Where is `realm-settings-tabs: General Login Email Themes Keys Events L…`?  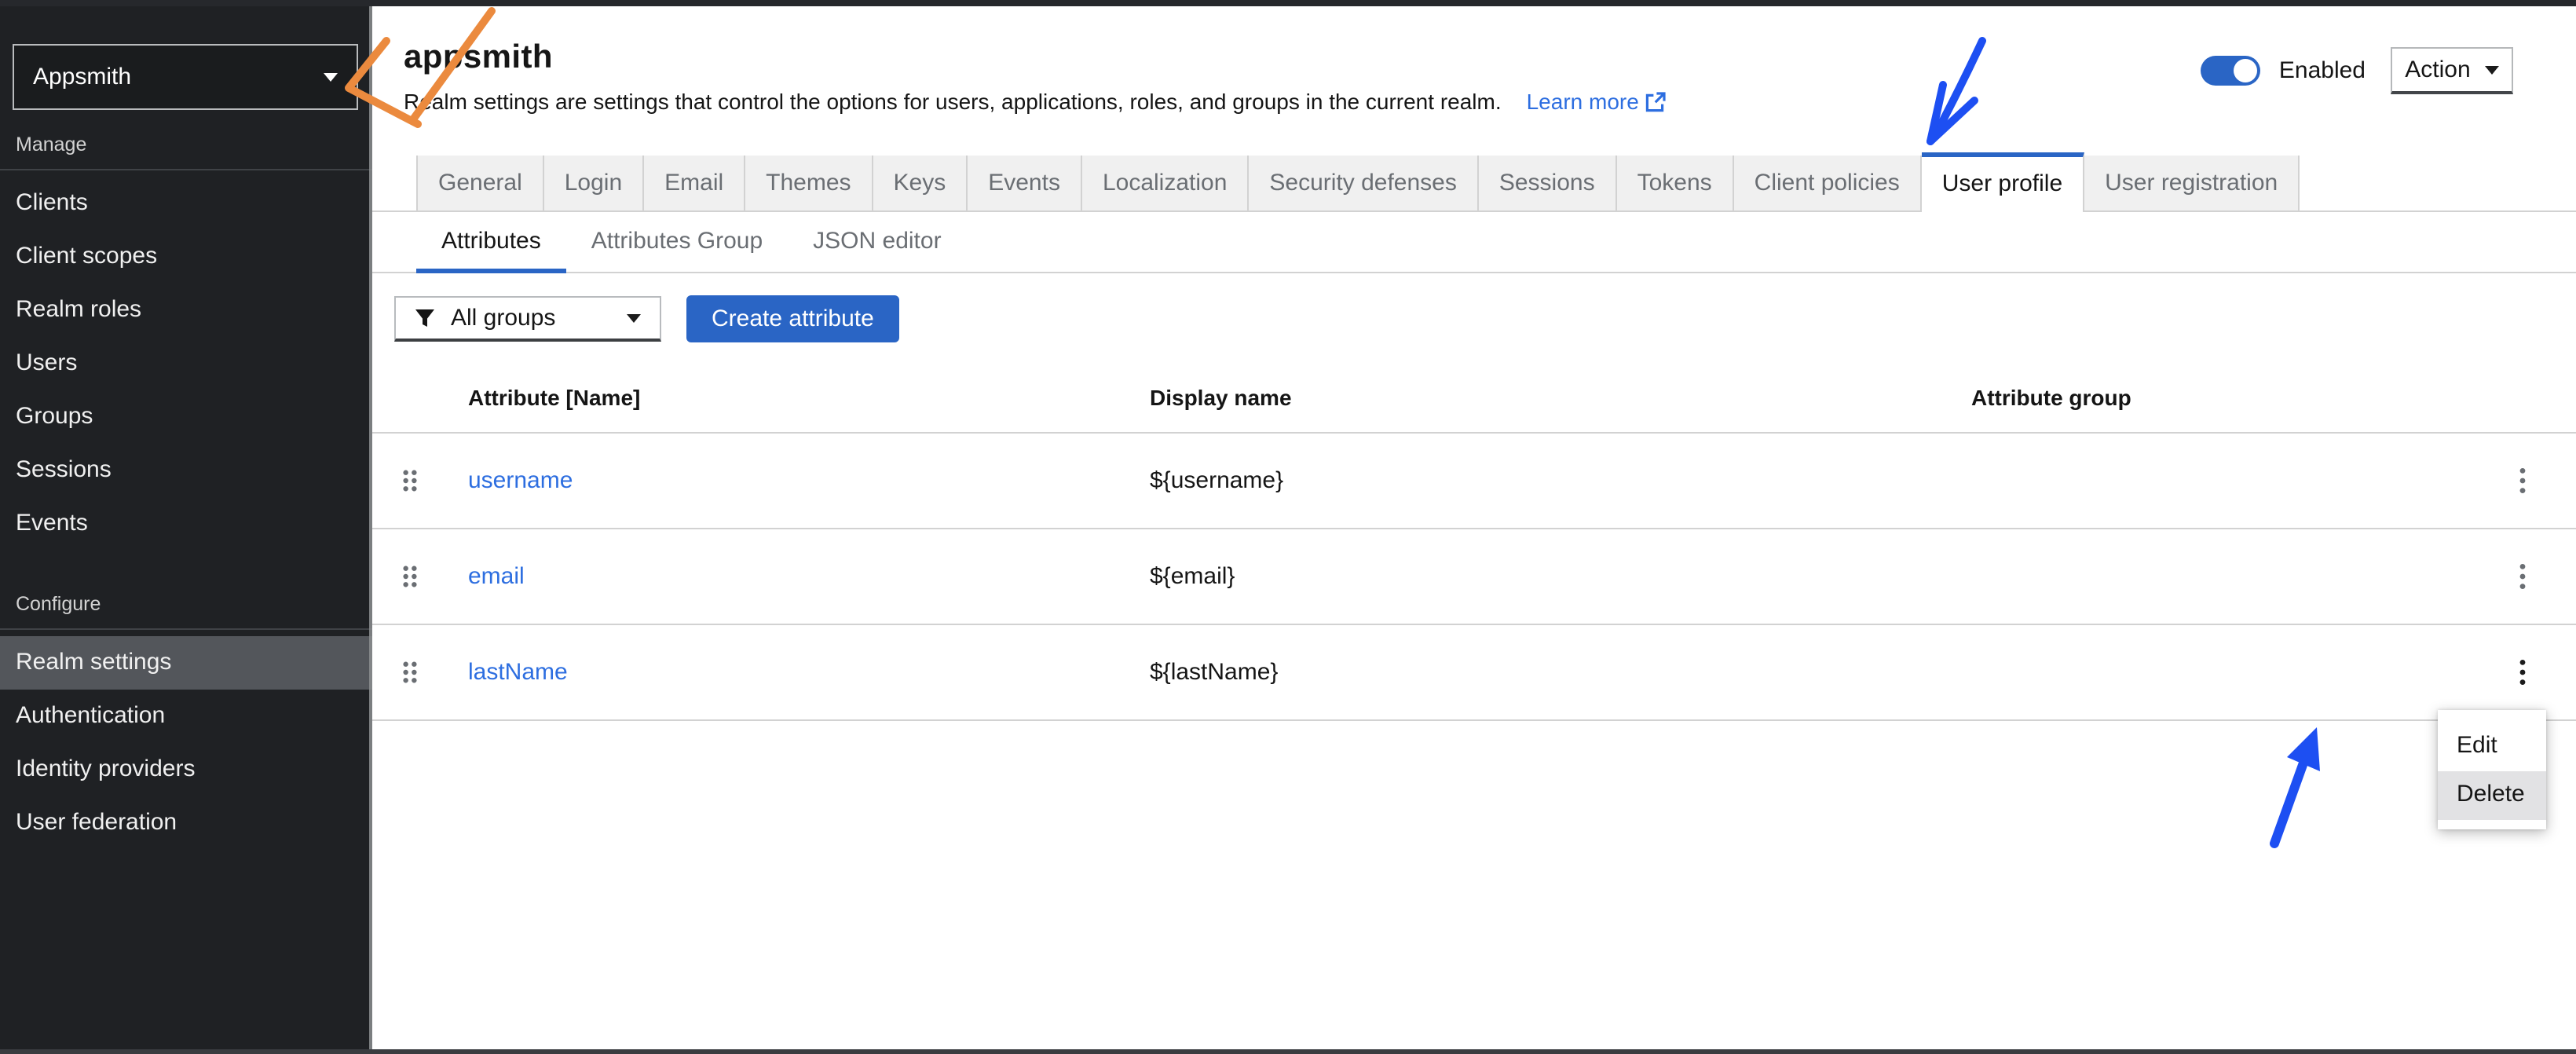
realm-settings-tabs: General Login Email Themes Keys Events L… is located at coordinates (1474, 182).